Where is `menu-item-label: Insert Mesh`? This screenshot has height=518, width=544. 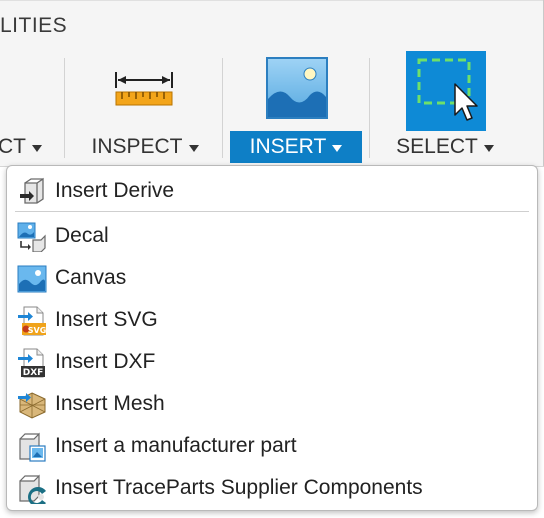
menu-item-label: Insert Mesh is located at coordinates (110, 403).